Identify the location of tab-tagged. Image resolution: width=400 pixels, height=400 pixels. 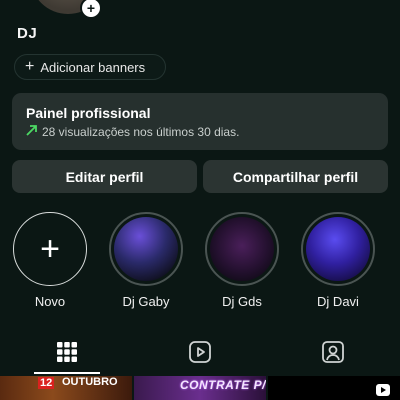
(332, 352).